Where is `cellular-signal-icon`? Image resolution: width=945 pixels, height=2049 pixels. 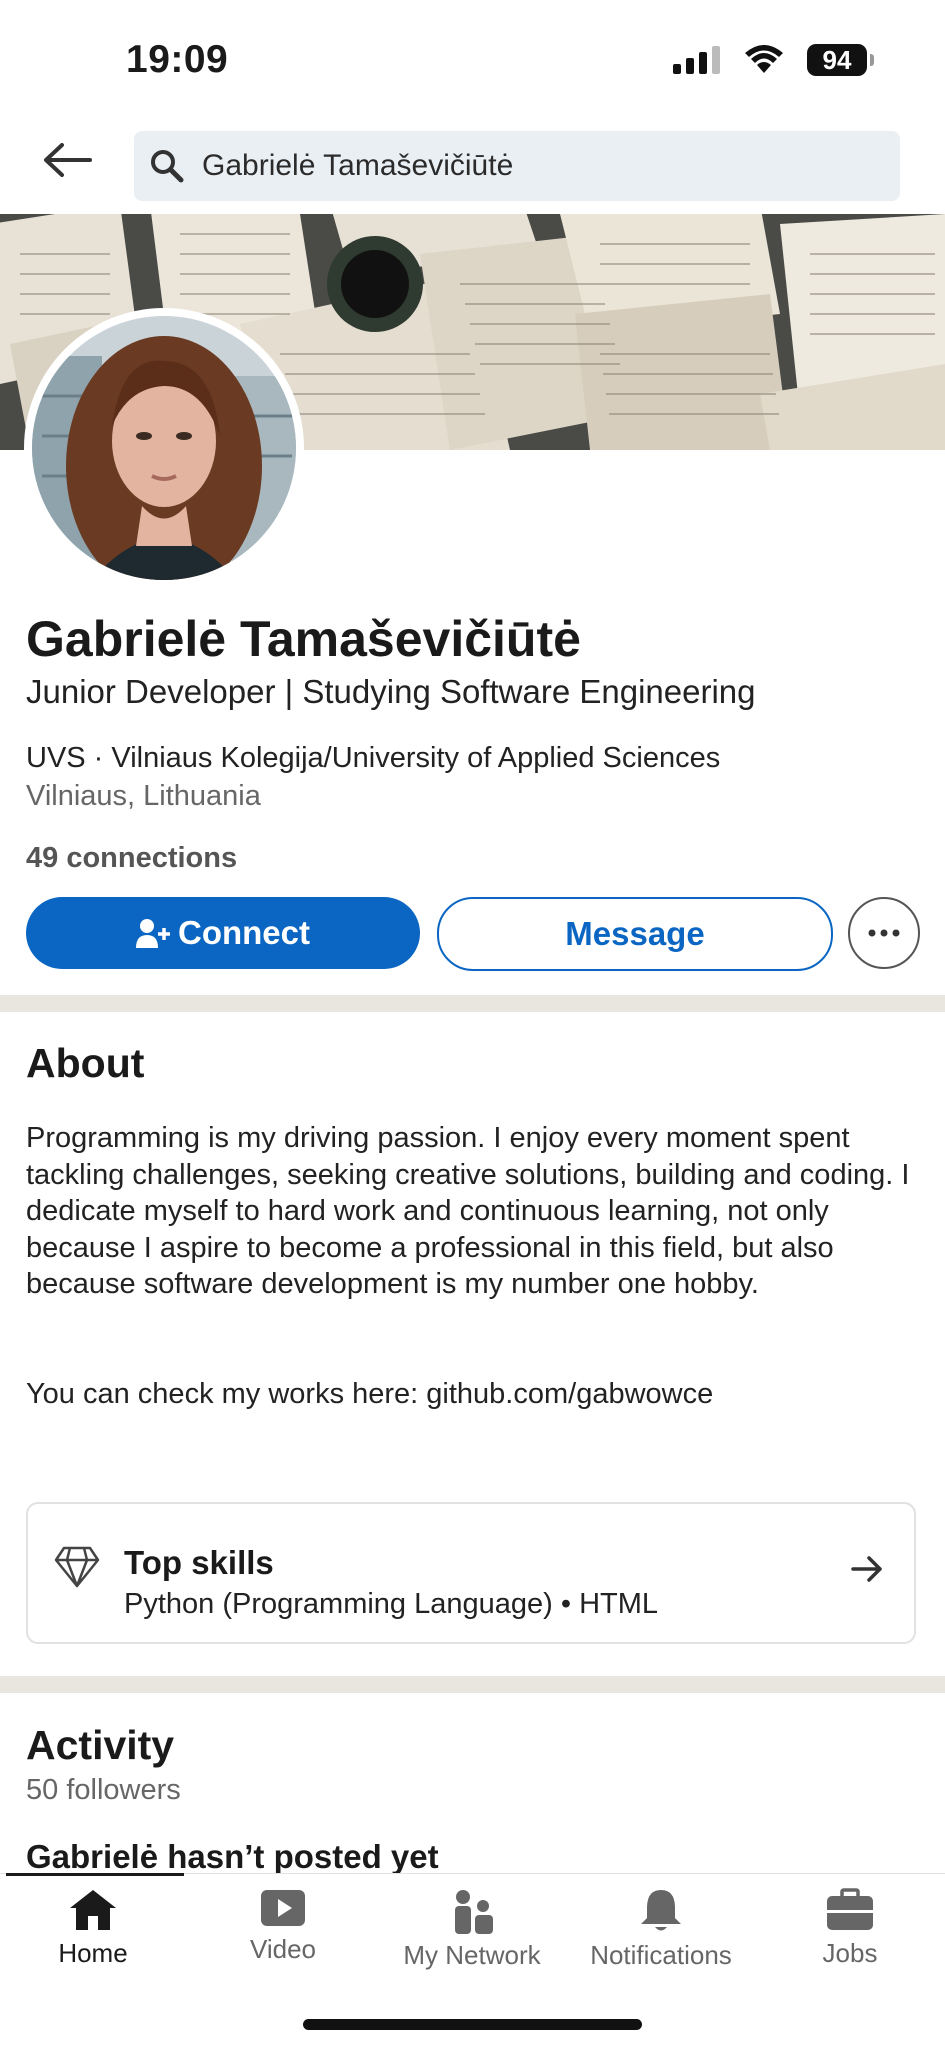 cellular-signal-icon is located at coordinates (696, 60).